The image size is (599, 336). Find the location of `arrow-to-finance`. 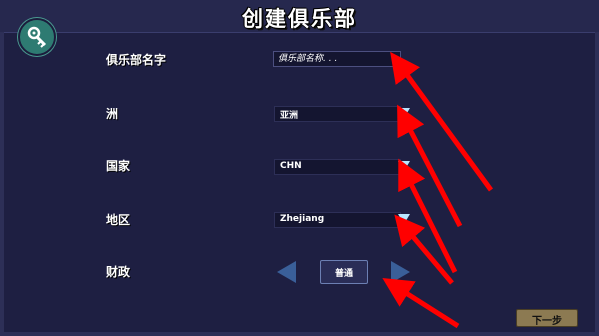

arrow-to-finance is located at coordinates (421, 303).